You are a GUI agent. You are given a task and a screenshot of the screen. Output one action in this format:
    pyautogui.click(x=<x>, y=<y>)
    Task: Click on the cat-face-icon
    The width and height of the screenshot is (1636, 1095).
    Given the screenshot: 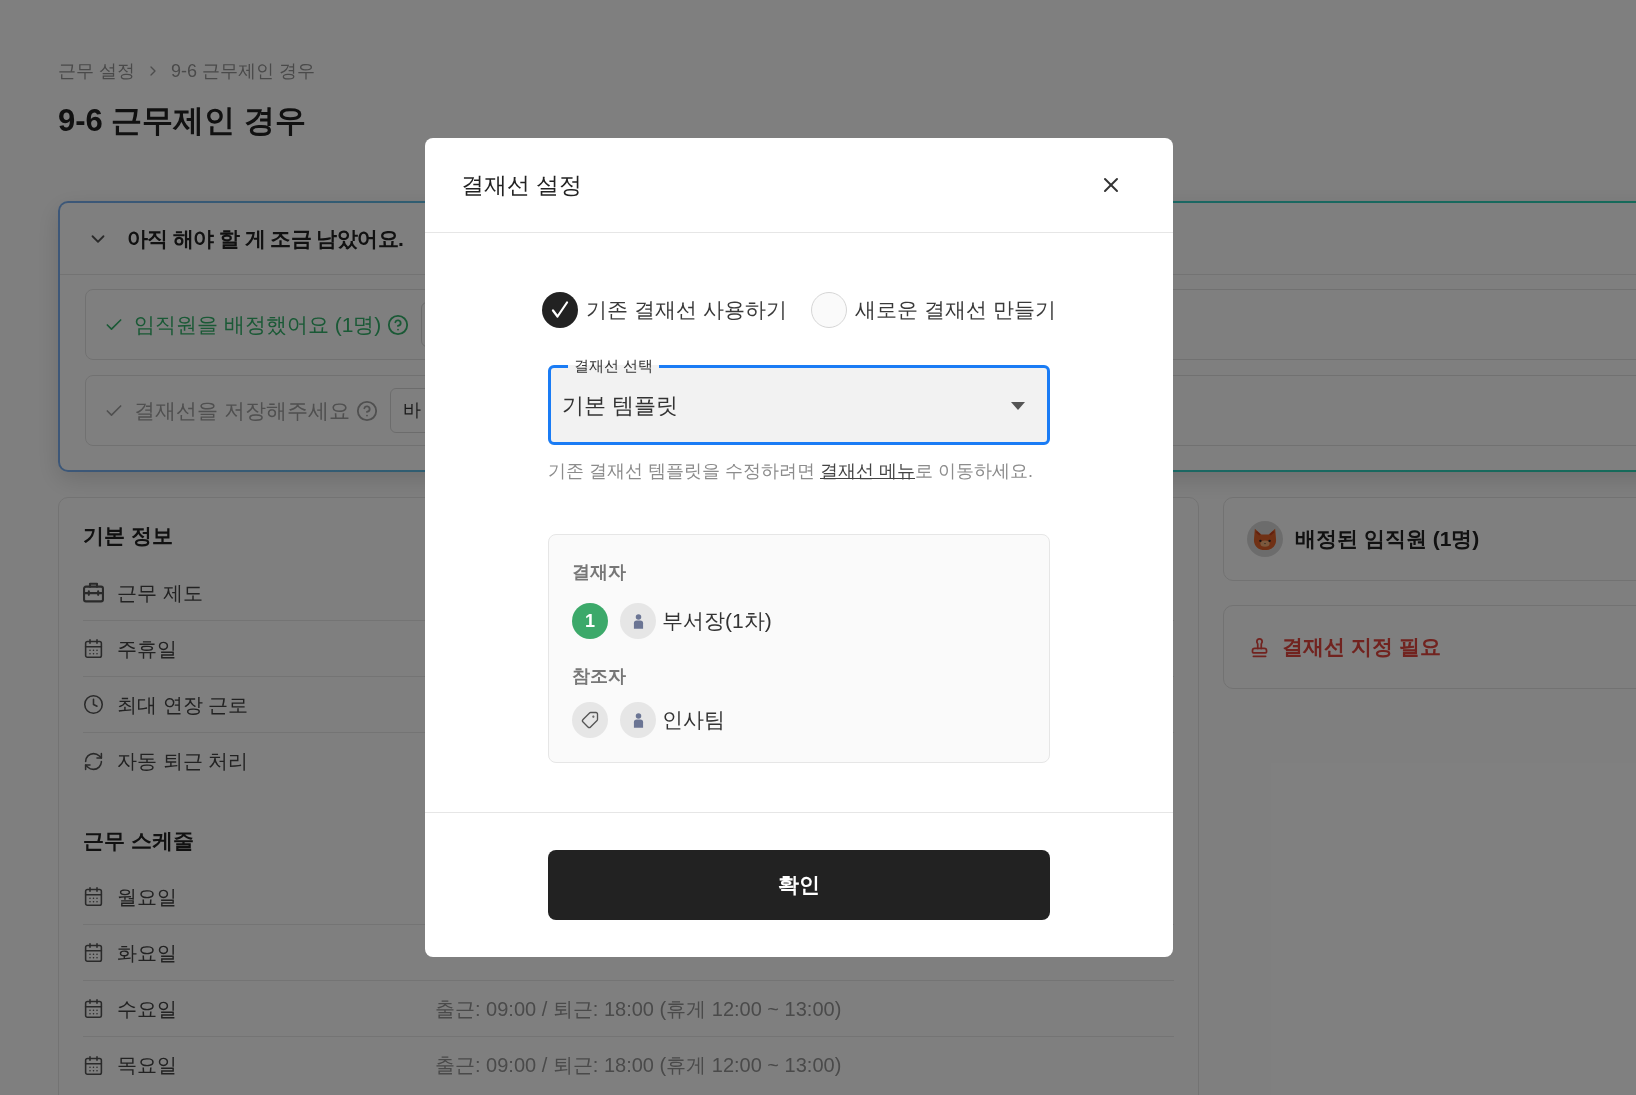 What is the action you would take?
    pyautogui.click(x=1265, y=539)
    